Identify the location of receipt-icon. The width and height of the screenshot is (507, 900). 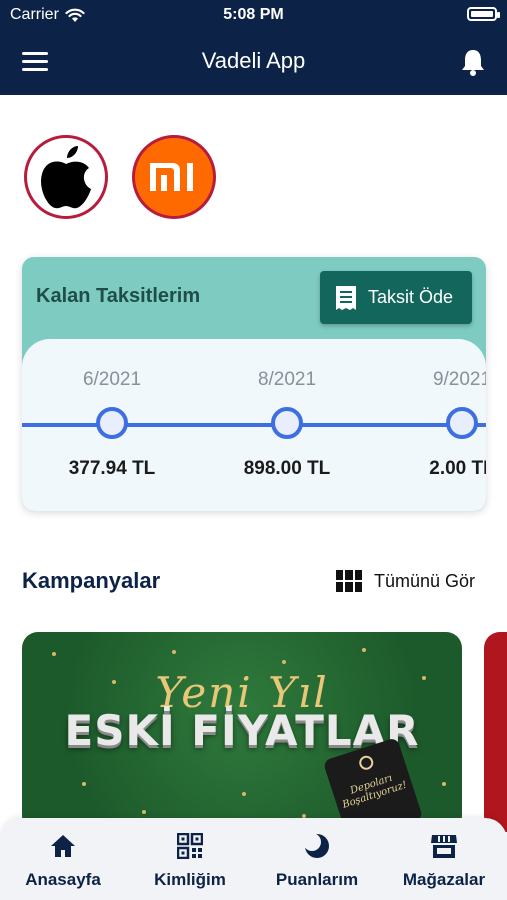
(346, 297).